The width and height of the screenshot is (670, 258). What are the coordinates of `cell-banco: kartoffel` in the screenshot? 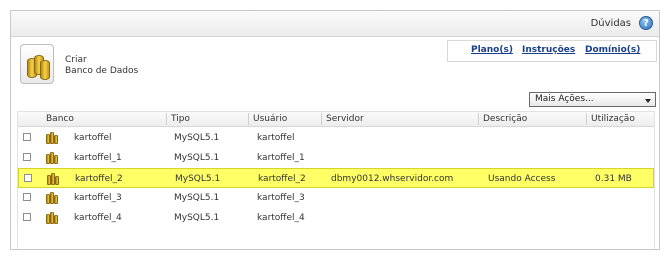 It's located at (93, 138).